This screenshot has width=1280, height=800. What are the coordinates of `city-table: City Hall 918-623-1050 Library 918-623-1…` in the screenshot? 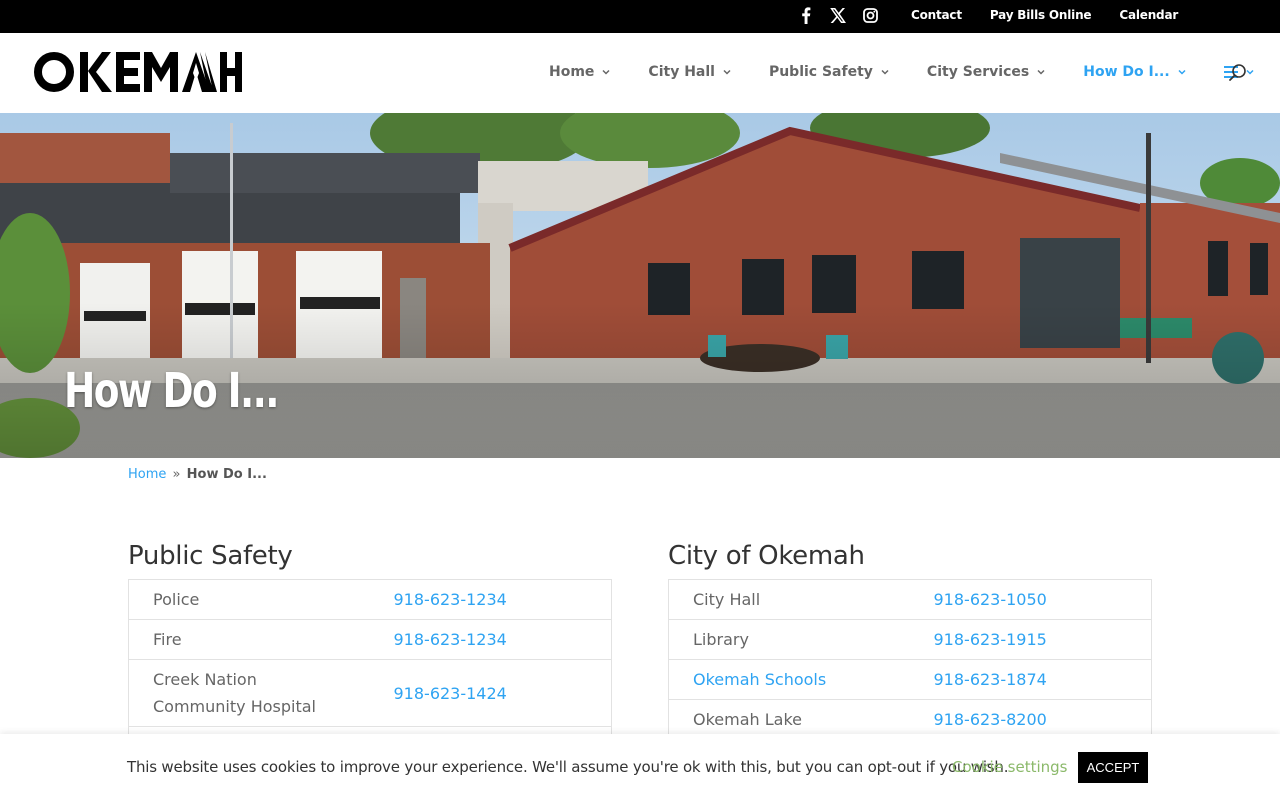 It's located at (910, 659).